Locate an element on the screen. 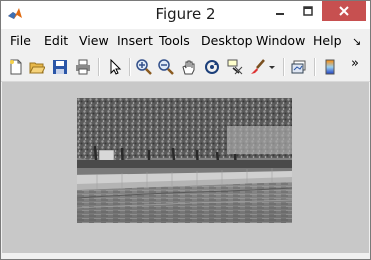 The width and height of the screenshot is (371, 260). zoom-in-icon is located at coordinates (144, 67).